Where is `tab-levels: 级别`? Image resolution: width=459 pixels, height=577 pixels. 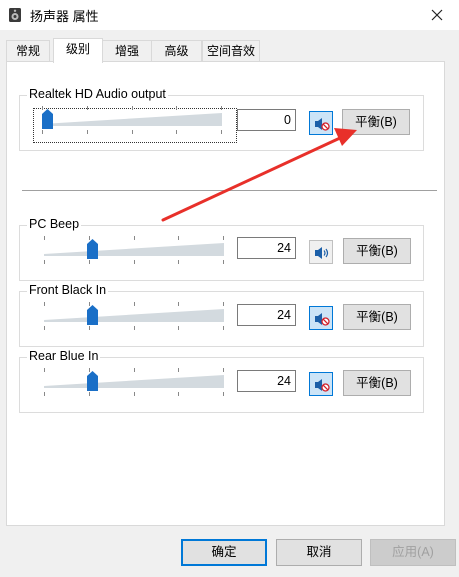 tab-levels: 级别 is located at coordinates (78, 50).